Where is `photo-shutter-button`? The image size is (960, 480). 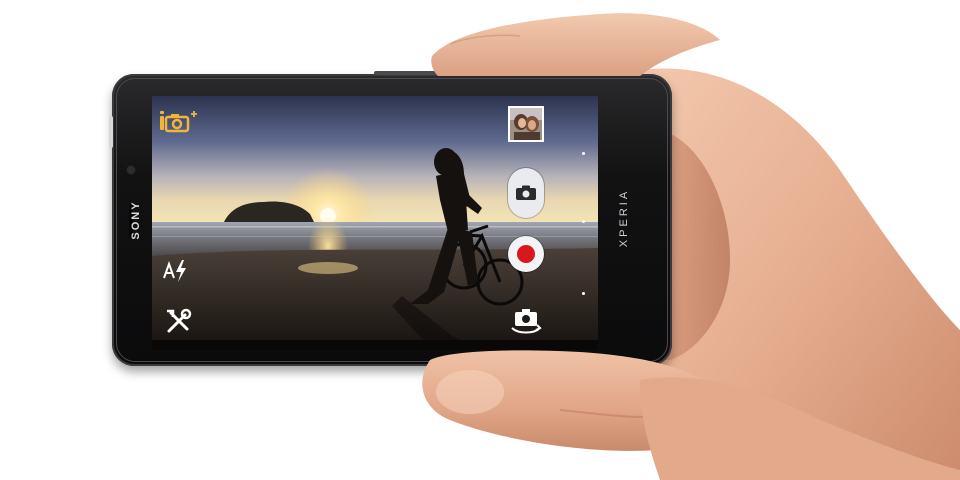 photo-shutter-button is located at coordinates (526, 193).